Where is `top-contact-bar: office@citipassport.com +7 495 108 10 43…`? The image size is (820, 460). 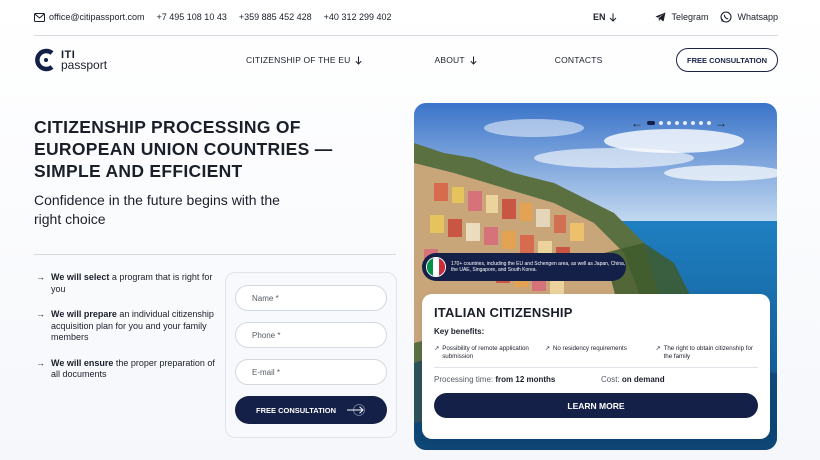 top-contact-bar: office@citipassport.com +7 495 108 10 43… is located at coordinates (406, 17).